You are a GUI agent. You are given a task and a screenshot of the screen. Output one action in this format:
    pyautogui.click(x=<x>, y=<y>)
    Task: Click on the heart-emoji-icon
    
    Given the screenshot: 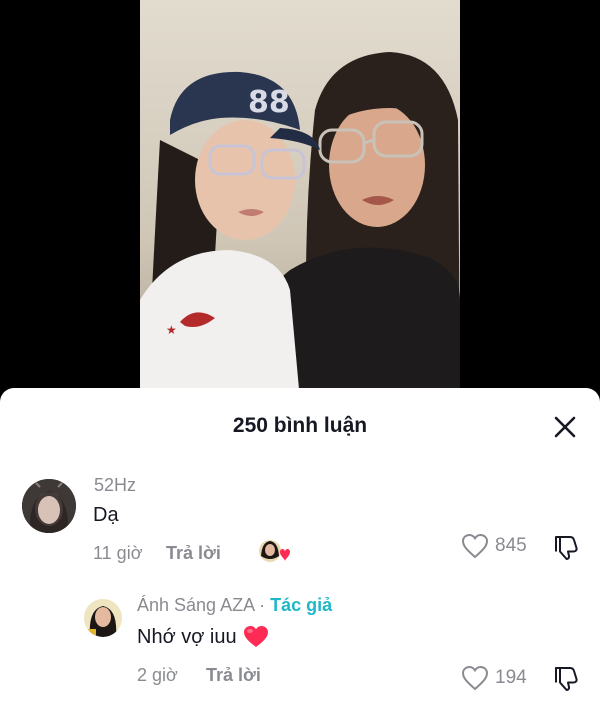 What is the action you would take?
    pyautogui.click(x=255, y=636)
    